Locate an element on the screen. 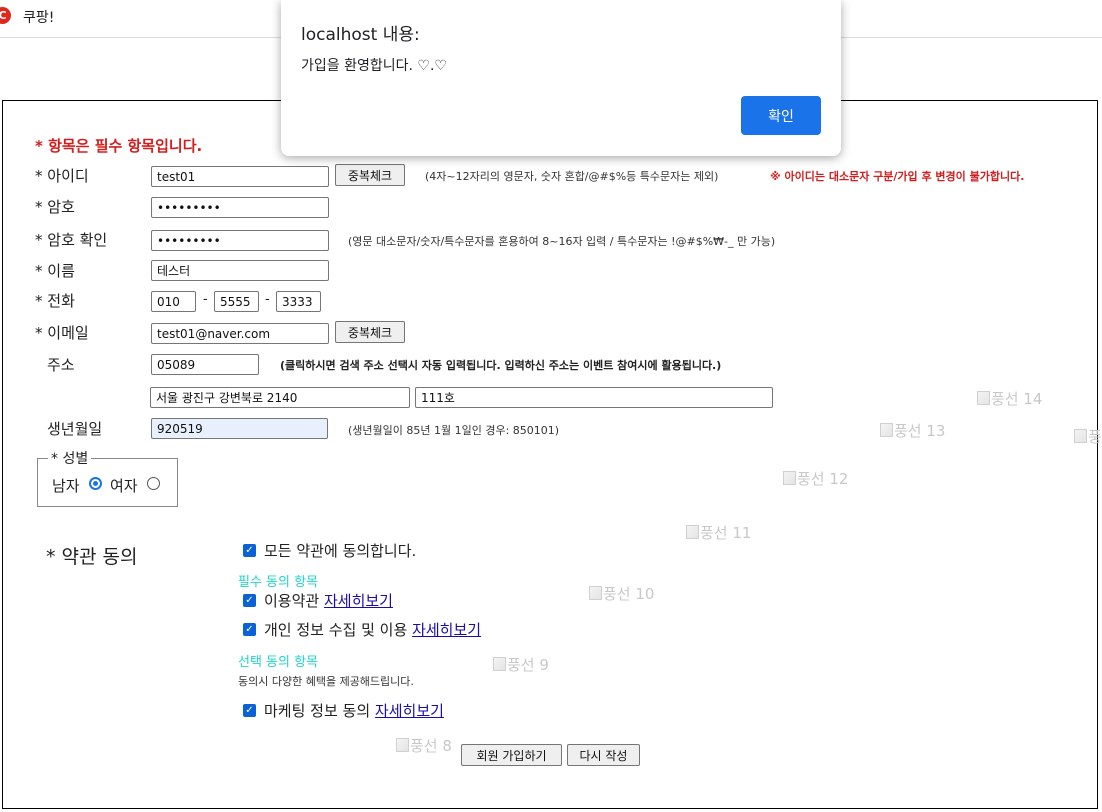 The height and width of the screenshot is (812, 1102). email-input is located at coordinates (240, 333).